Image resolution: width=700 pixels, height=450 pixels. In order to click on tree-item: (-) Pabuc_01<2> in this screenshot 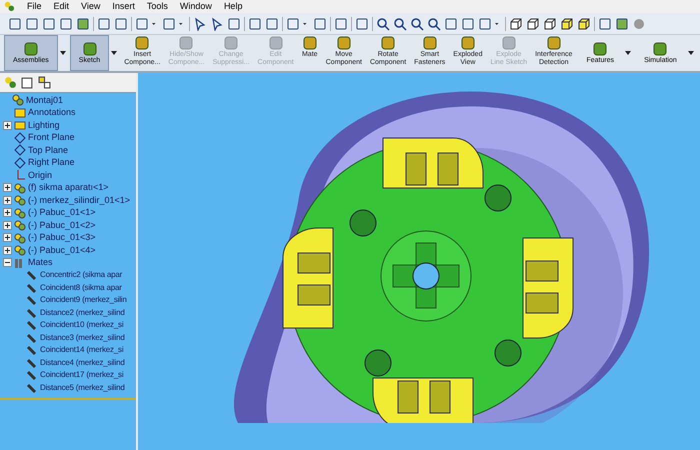, I will do `click(62, 225)`.